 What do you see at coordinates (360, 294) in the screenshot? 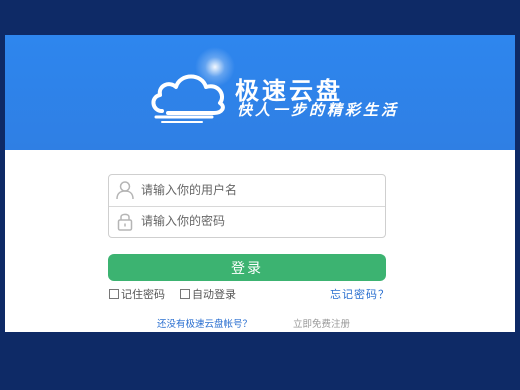
I see `forgot-password-link: 忘记密码？` at bounding box center [360, 294].